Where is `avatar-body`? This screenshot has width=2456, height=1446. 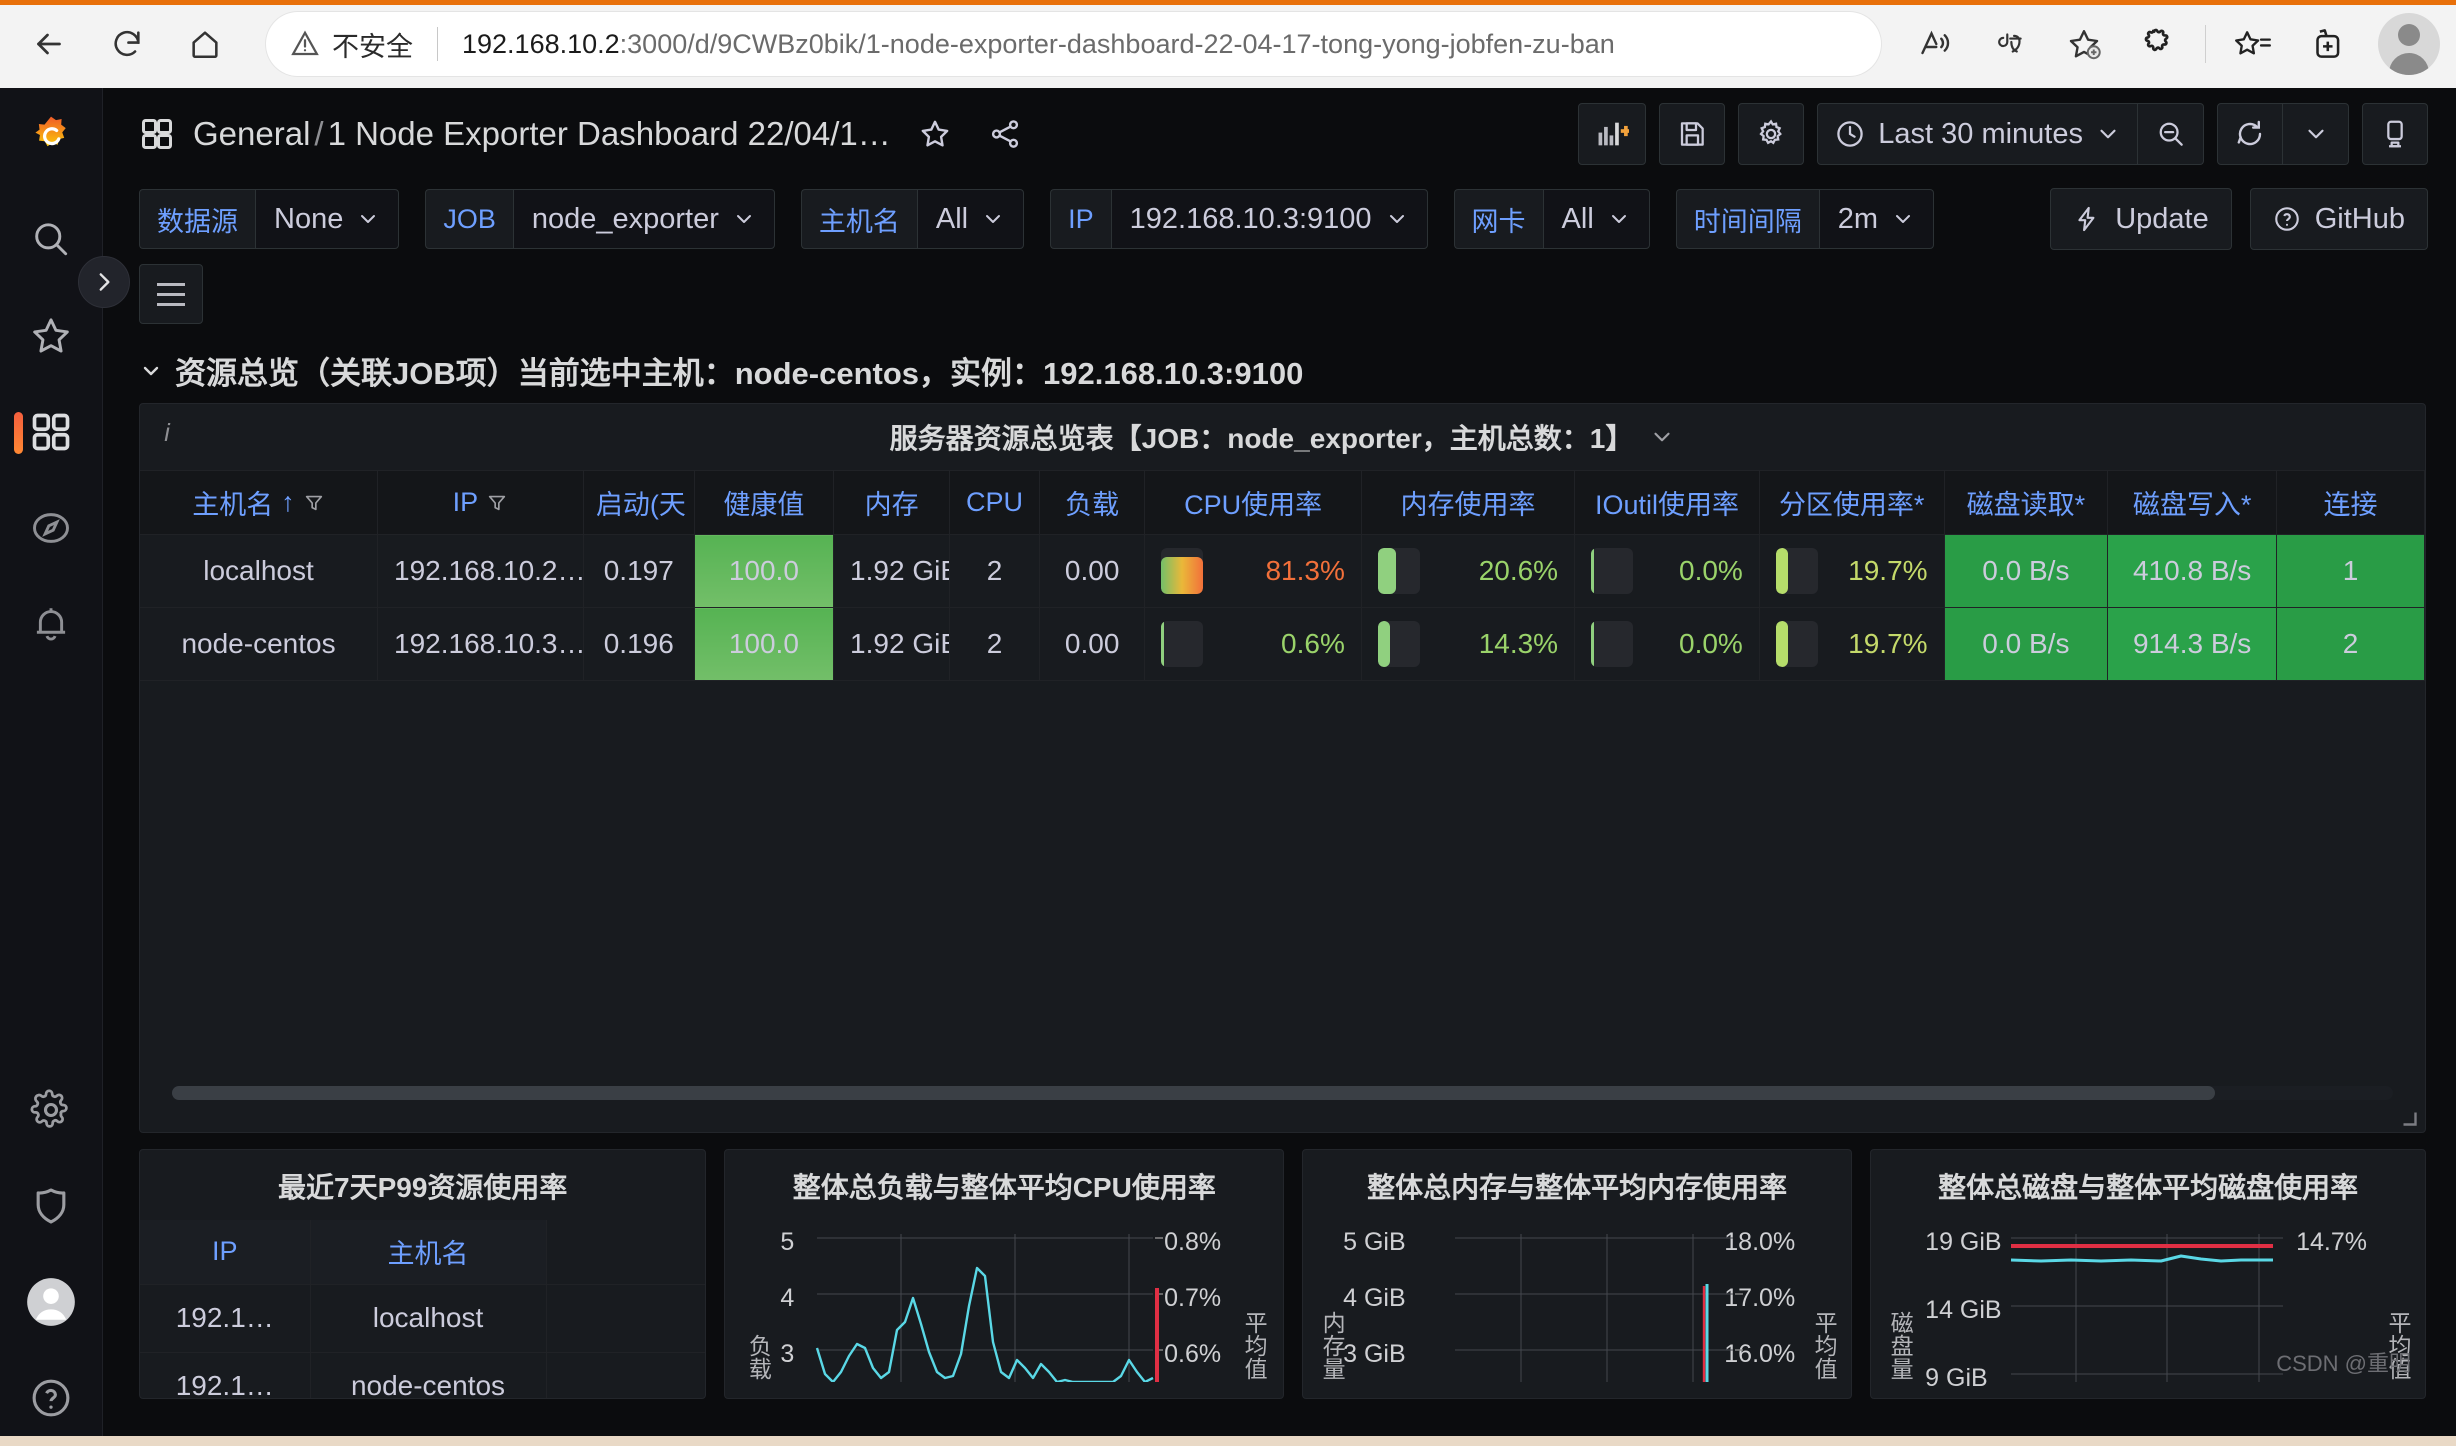 avatar-body is located at coordinates (2409, 64).